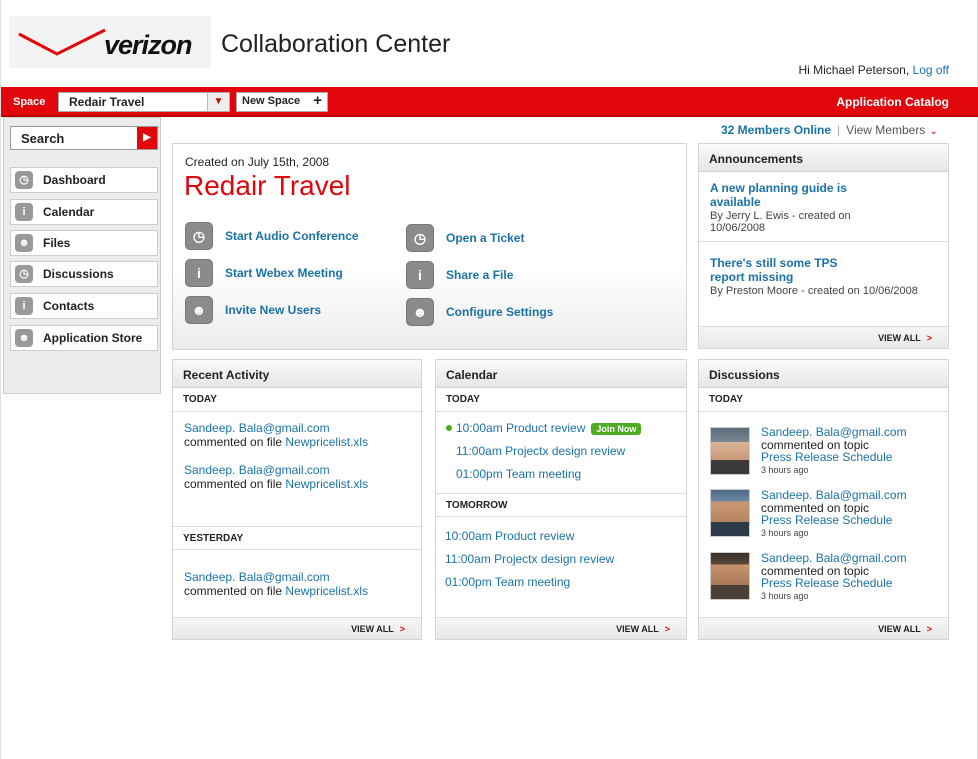  I want to click on announcement-meta: By Jerry L. Ewis - created on 10/06/2008, so click(780, 222).